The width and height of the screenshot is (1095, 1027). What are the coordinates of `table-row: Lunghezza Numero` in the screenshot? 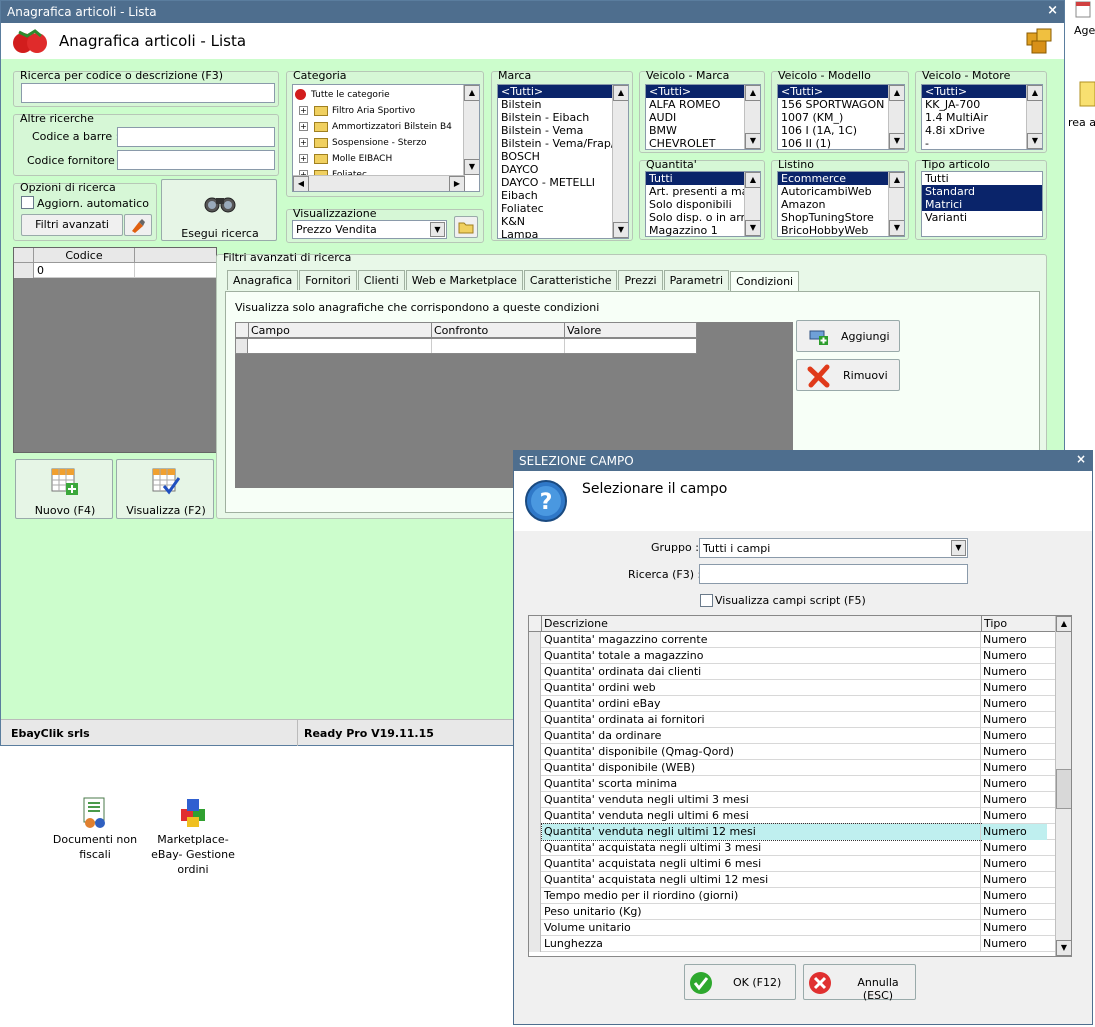 It's located at (792, 944).